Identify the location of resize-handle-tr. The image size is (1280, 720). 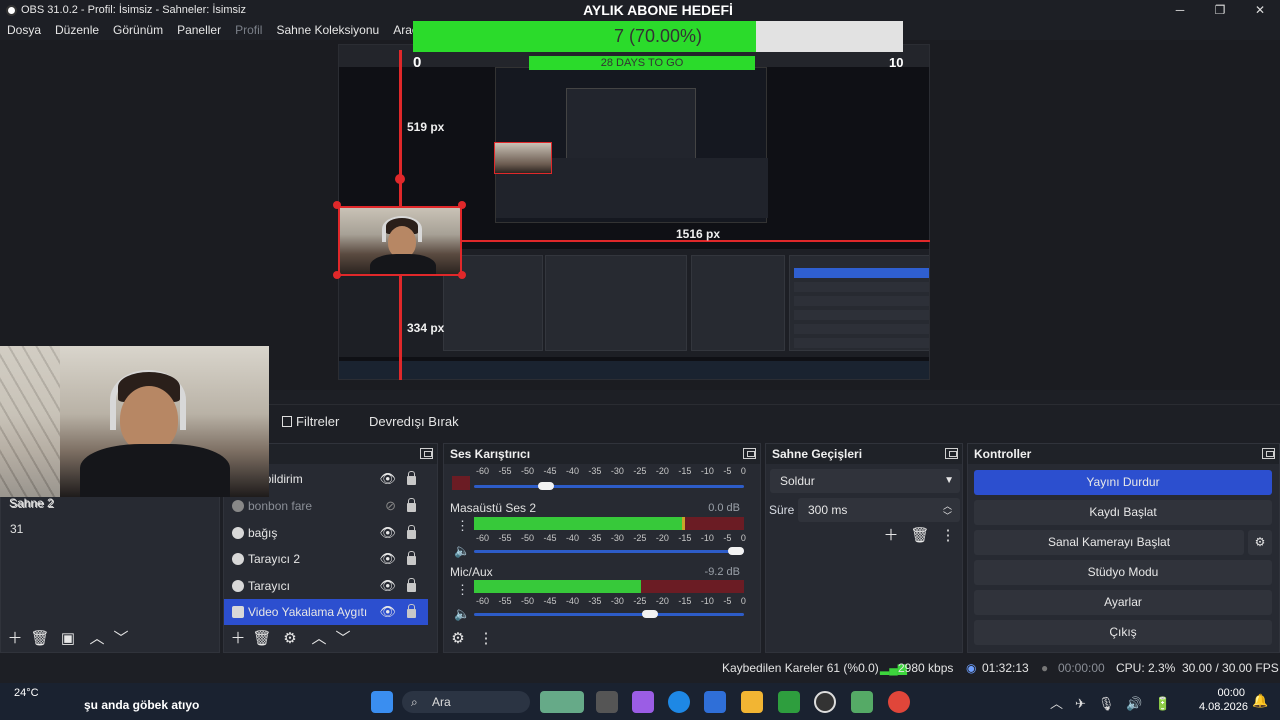
(462, 205).